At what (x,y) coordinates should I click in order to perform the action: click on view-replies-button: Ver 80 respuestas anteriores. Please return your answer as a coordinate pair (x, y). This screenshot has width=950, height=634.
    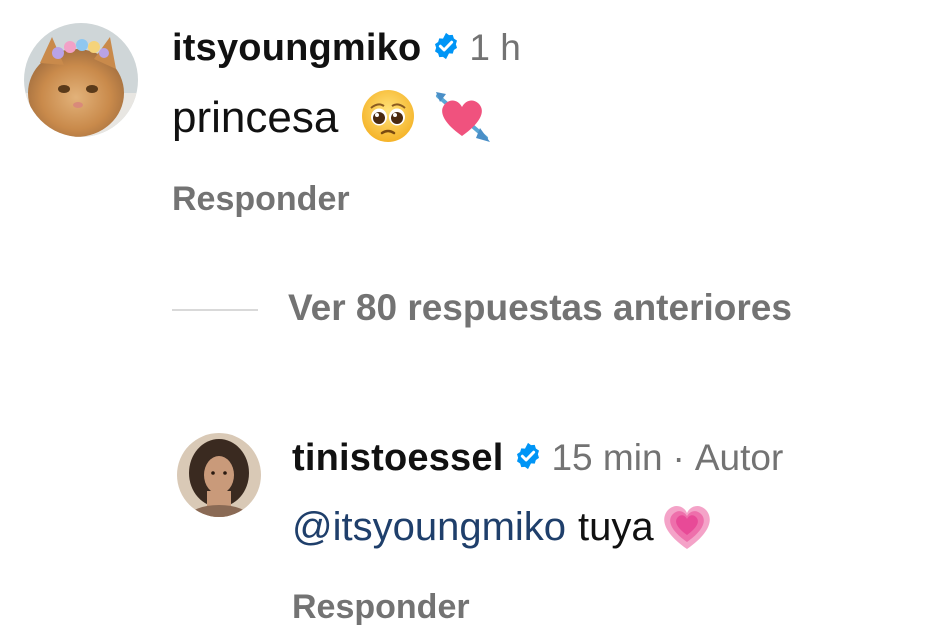
    Looking at the image, I should click on (540, 308).